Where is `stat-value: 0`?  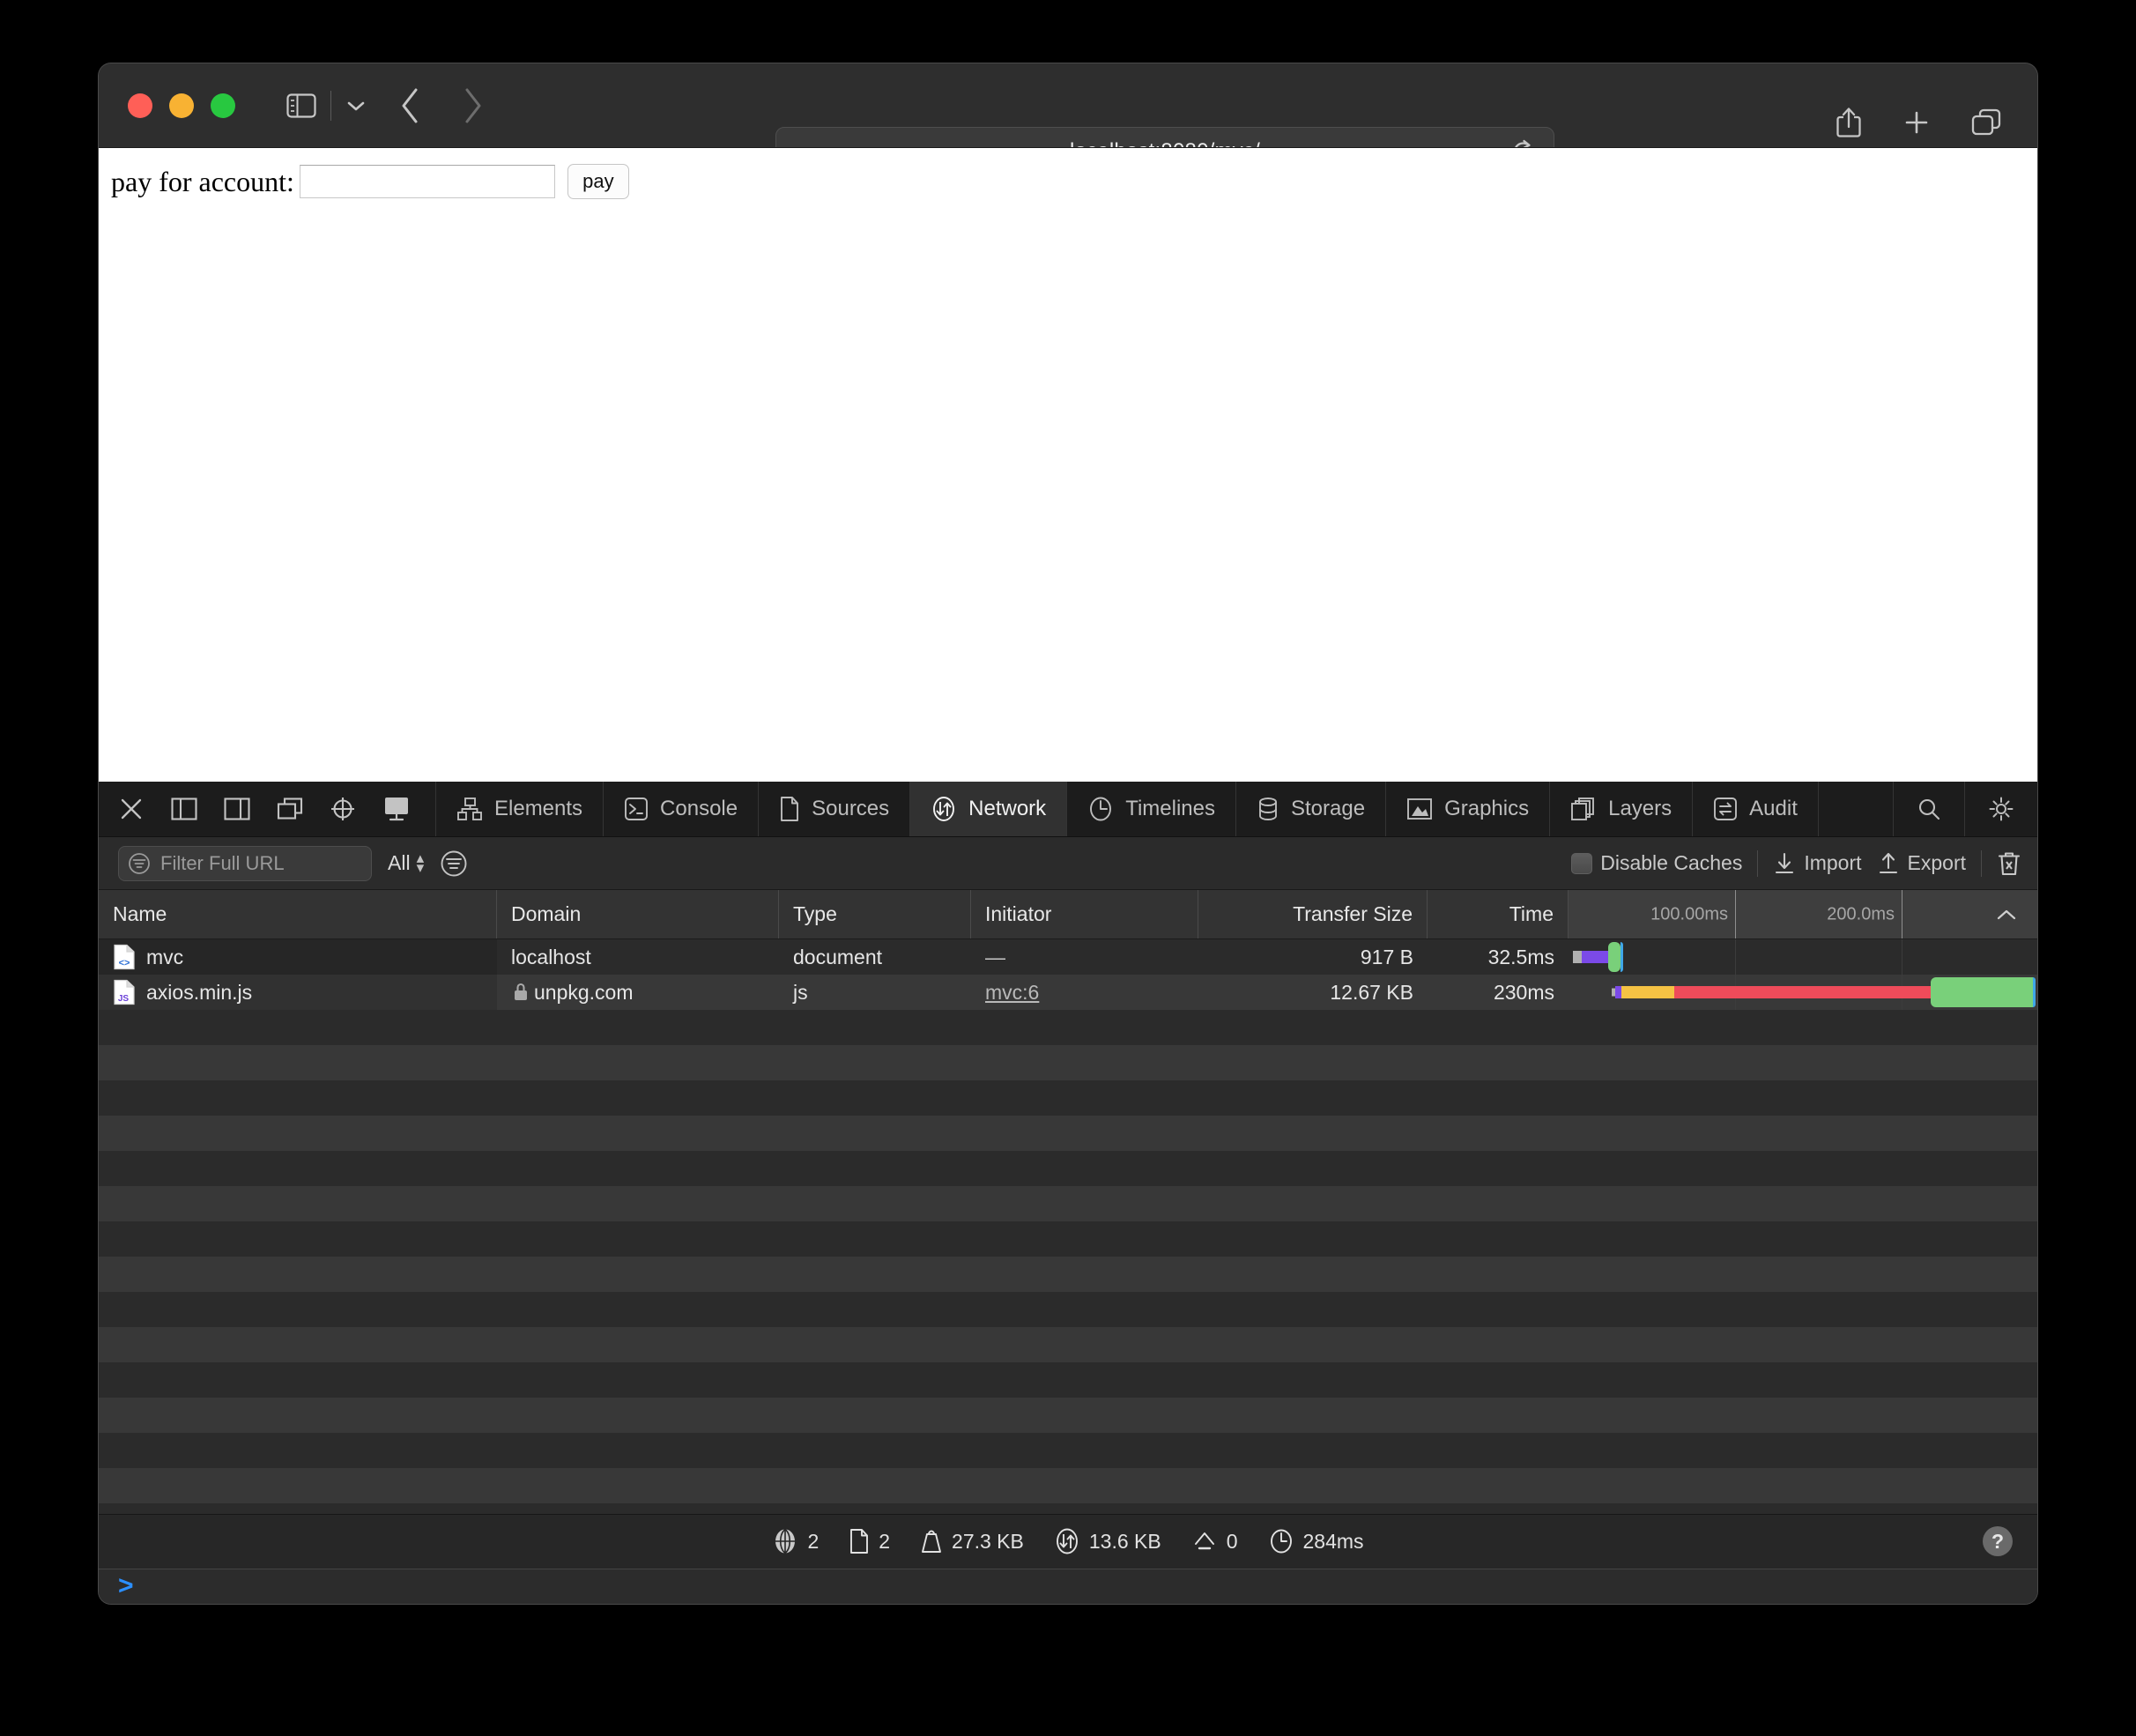
stat-value: 0 is located at coordinates (1232, 1541).